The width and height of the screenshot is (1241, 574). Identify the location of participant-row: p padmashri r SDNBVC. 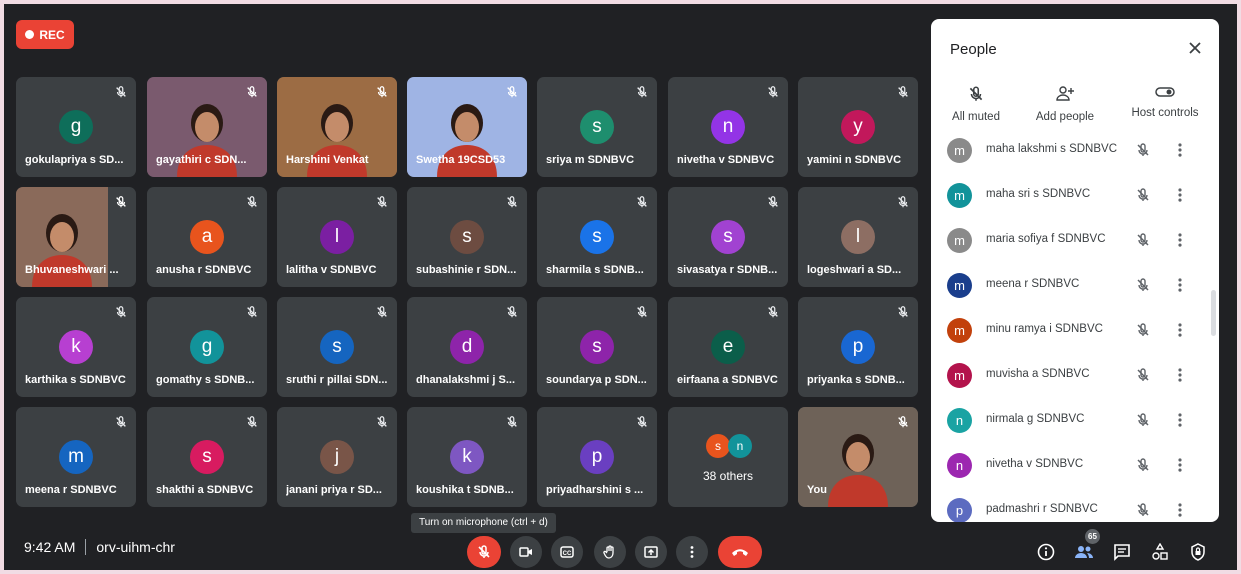
(1075, 505).